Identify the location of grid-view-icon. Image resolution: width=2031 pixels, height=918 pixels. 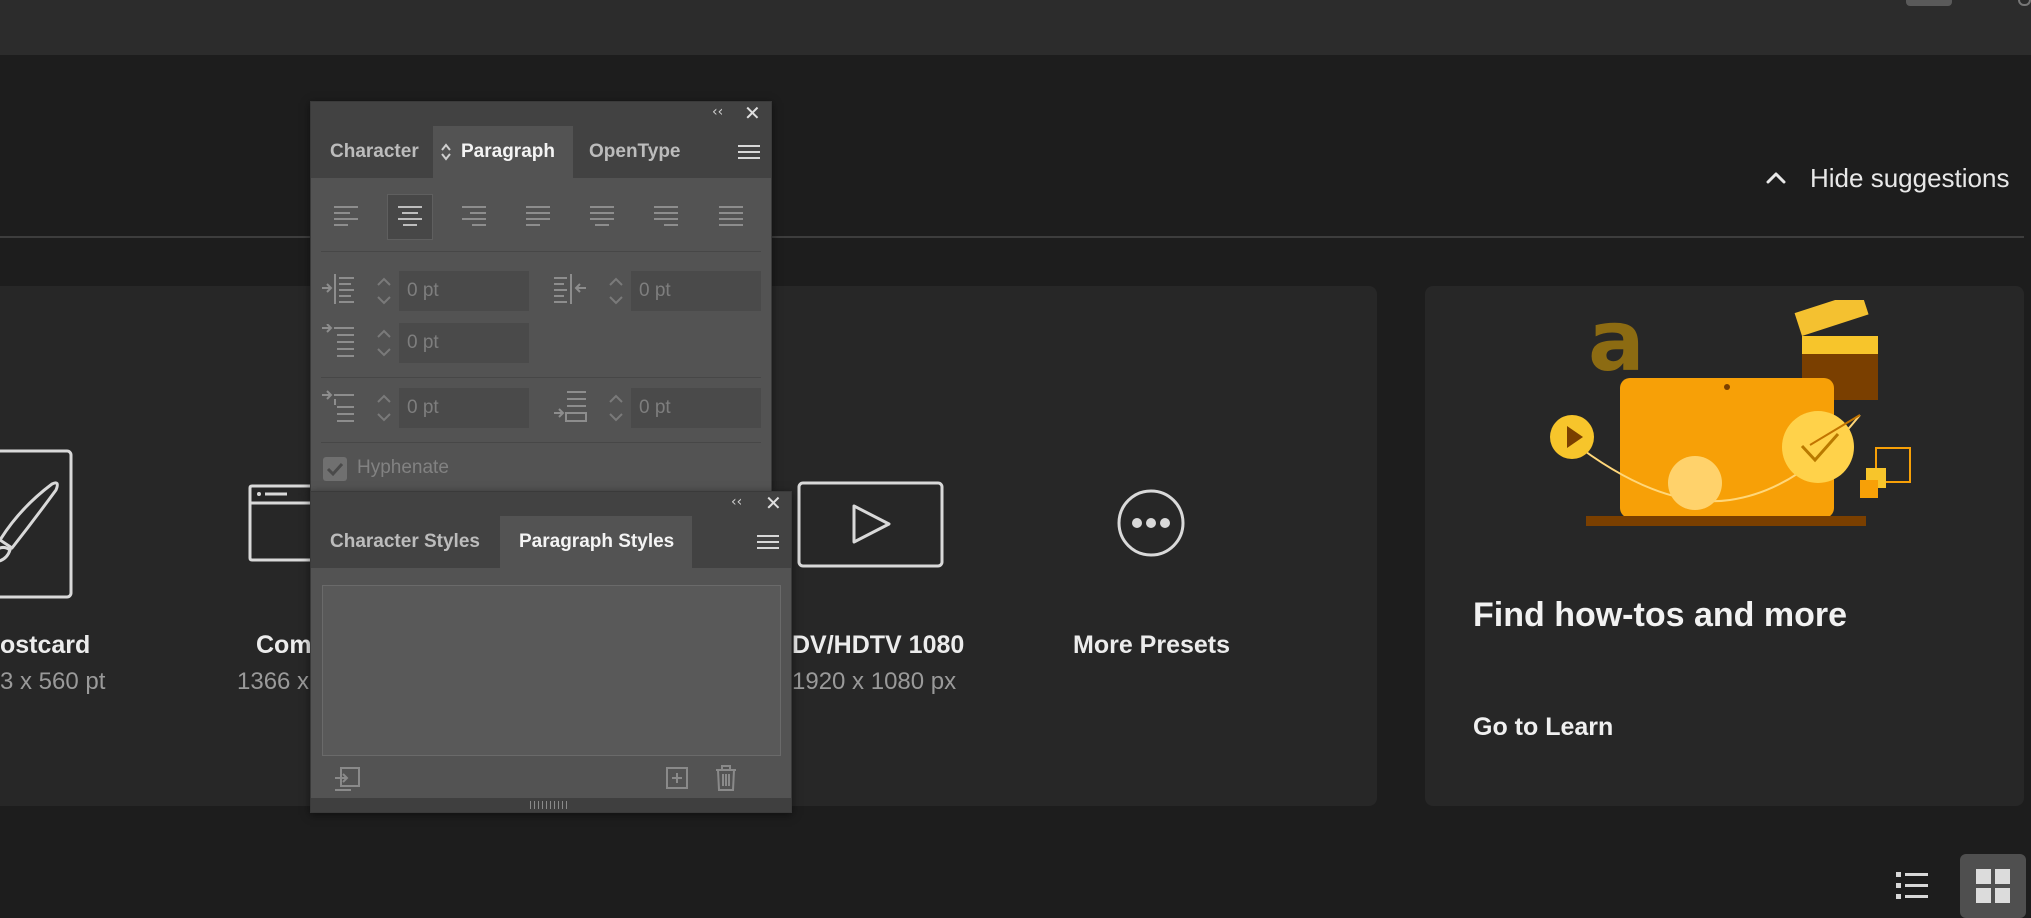
(1993, 886).